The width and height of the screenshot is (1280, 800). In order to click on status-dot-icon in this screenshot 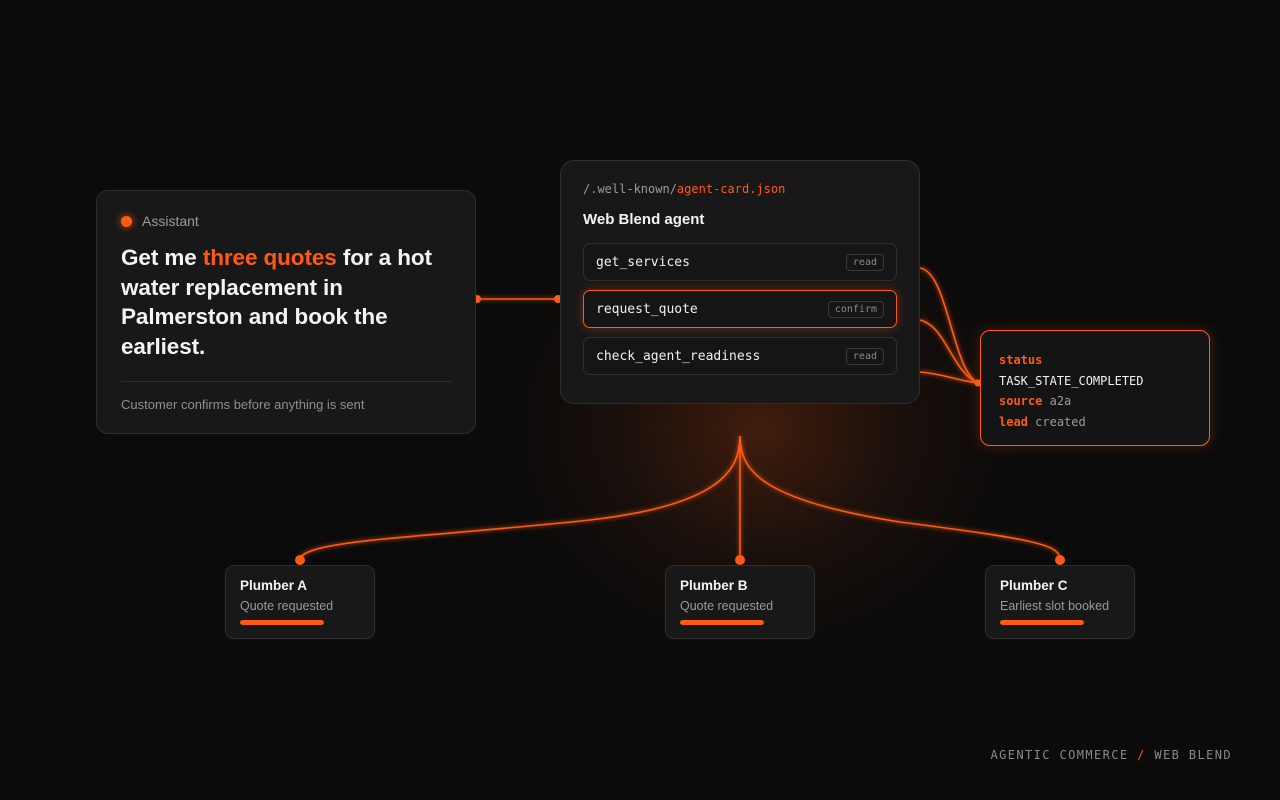, I will do `click(126, 221)`.